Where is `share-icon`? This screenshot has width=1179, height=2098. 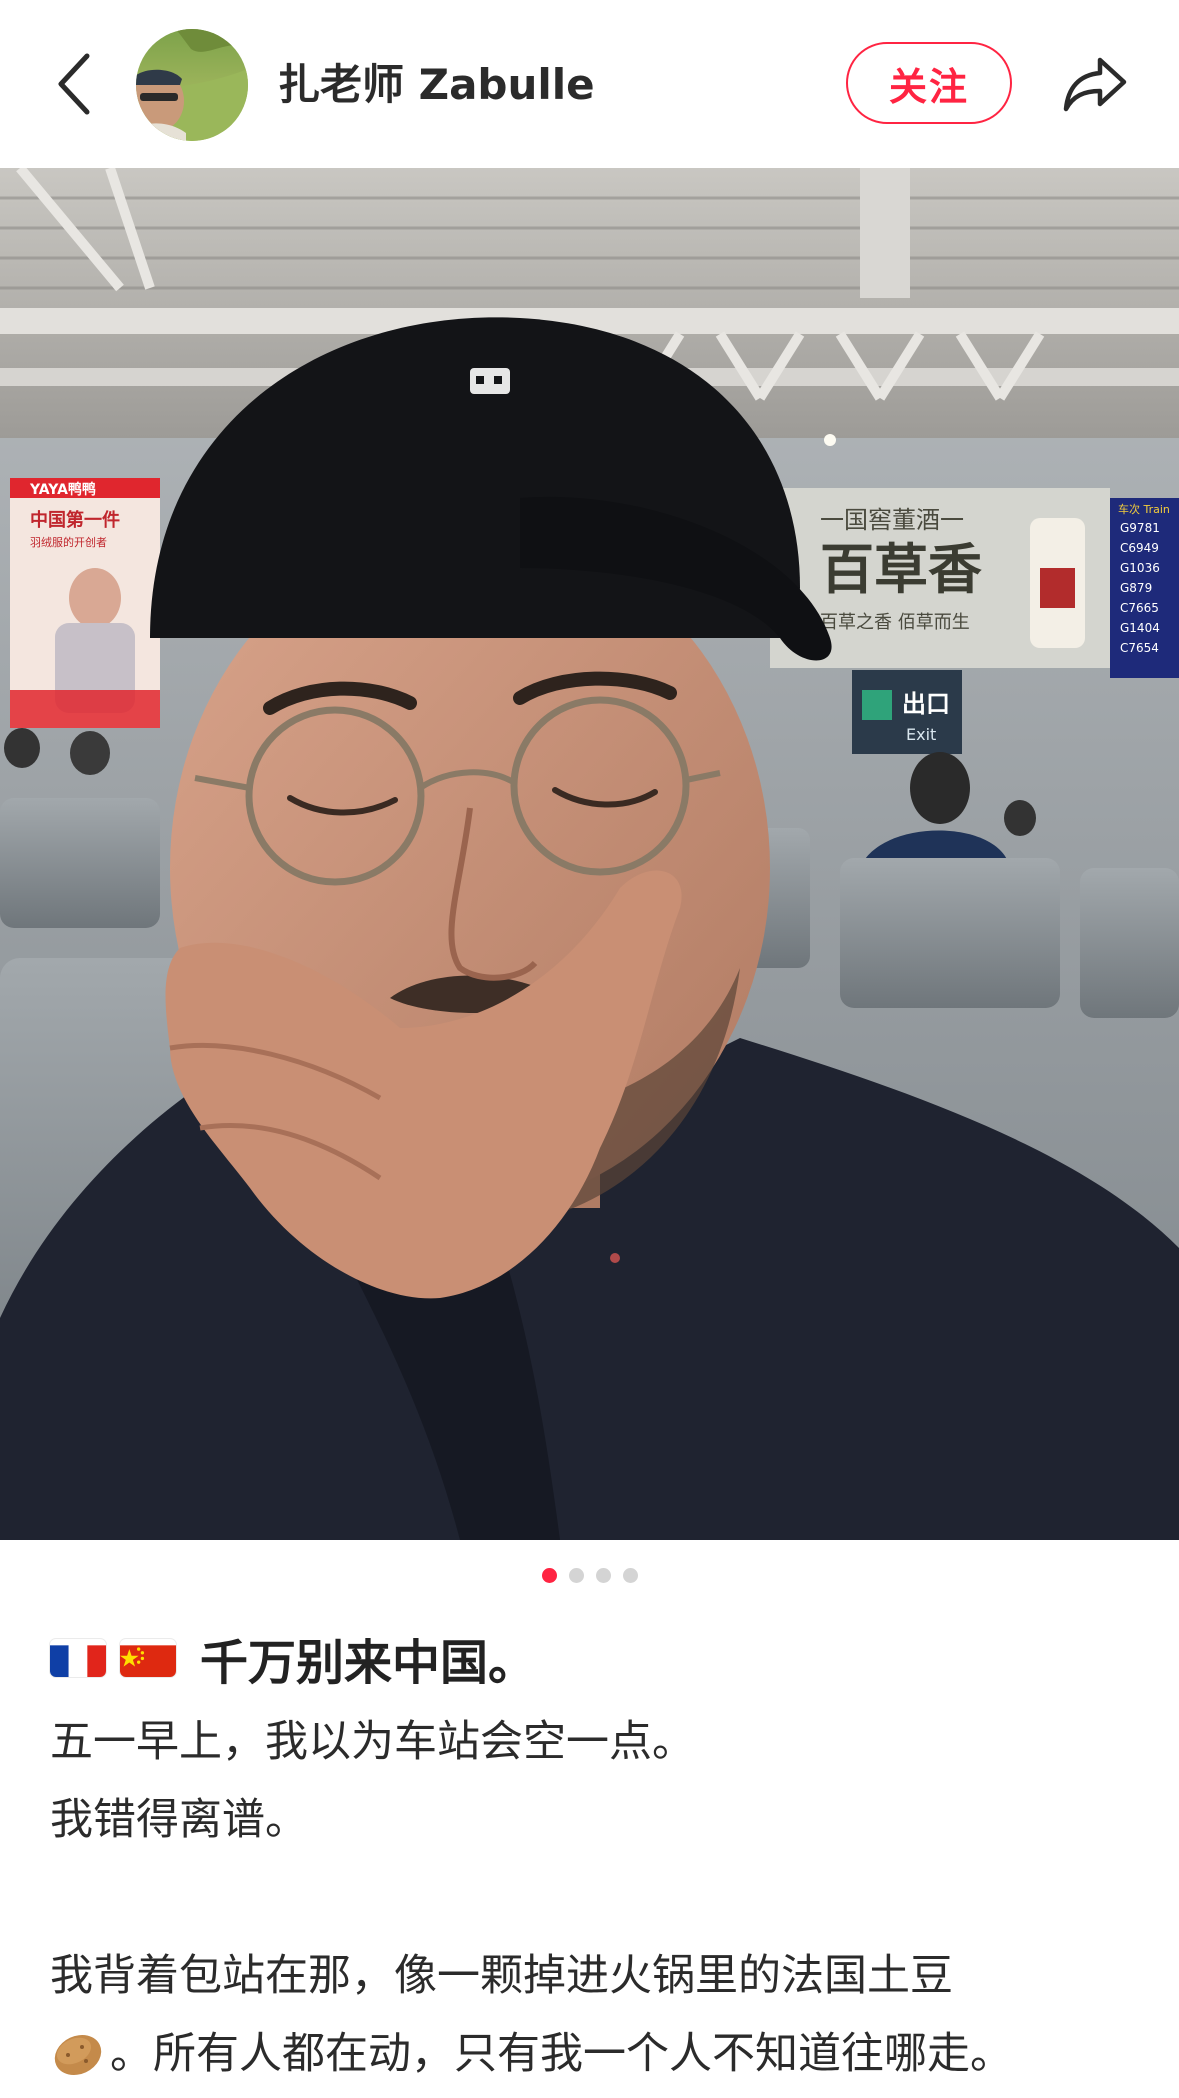
share-icon is located at coordinates (1095, 84).